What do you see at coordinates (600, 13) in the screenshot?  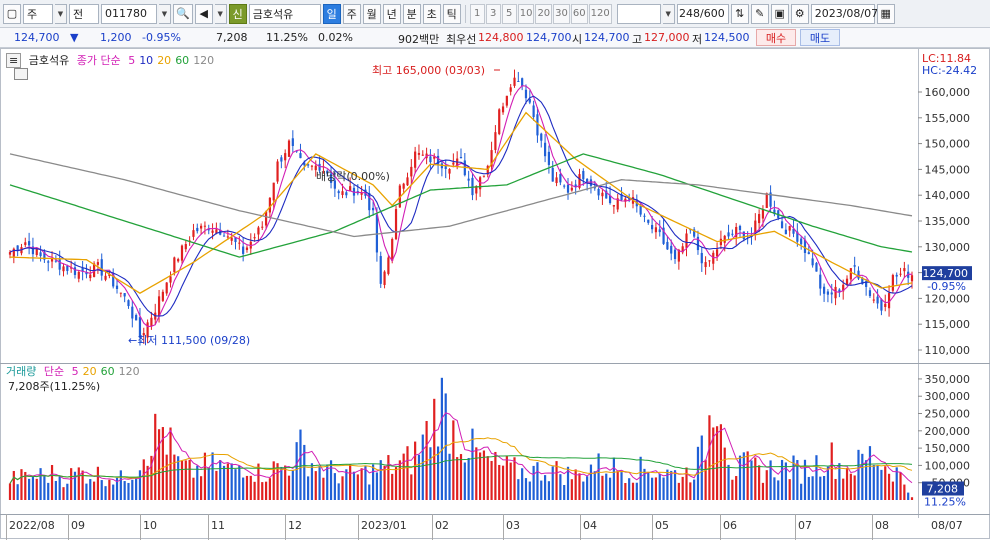 I see `interval-button-120: 120` at bounding box center [600, 13].